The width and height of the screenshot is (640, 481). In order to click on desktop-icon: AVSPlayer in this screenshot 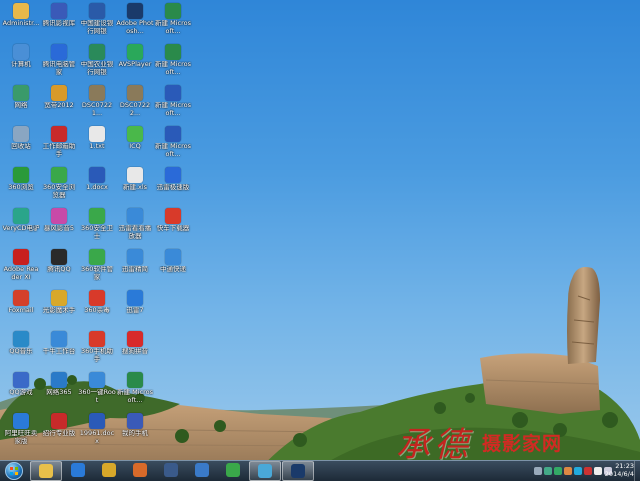, I will do `click(135, 64)`.